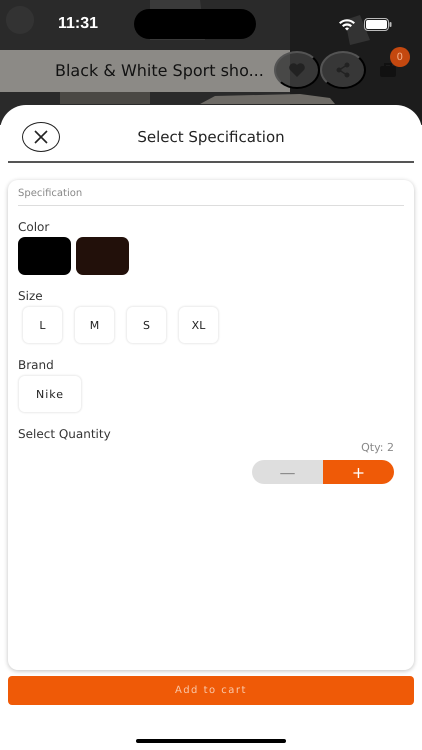  What do you see at coordinates (387, 70) in the screenshot?
I see `bag-icon` at bounding box center [387, 70].